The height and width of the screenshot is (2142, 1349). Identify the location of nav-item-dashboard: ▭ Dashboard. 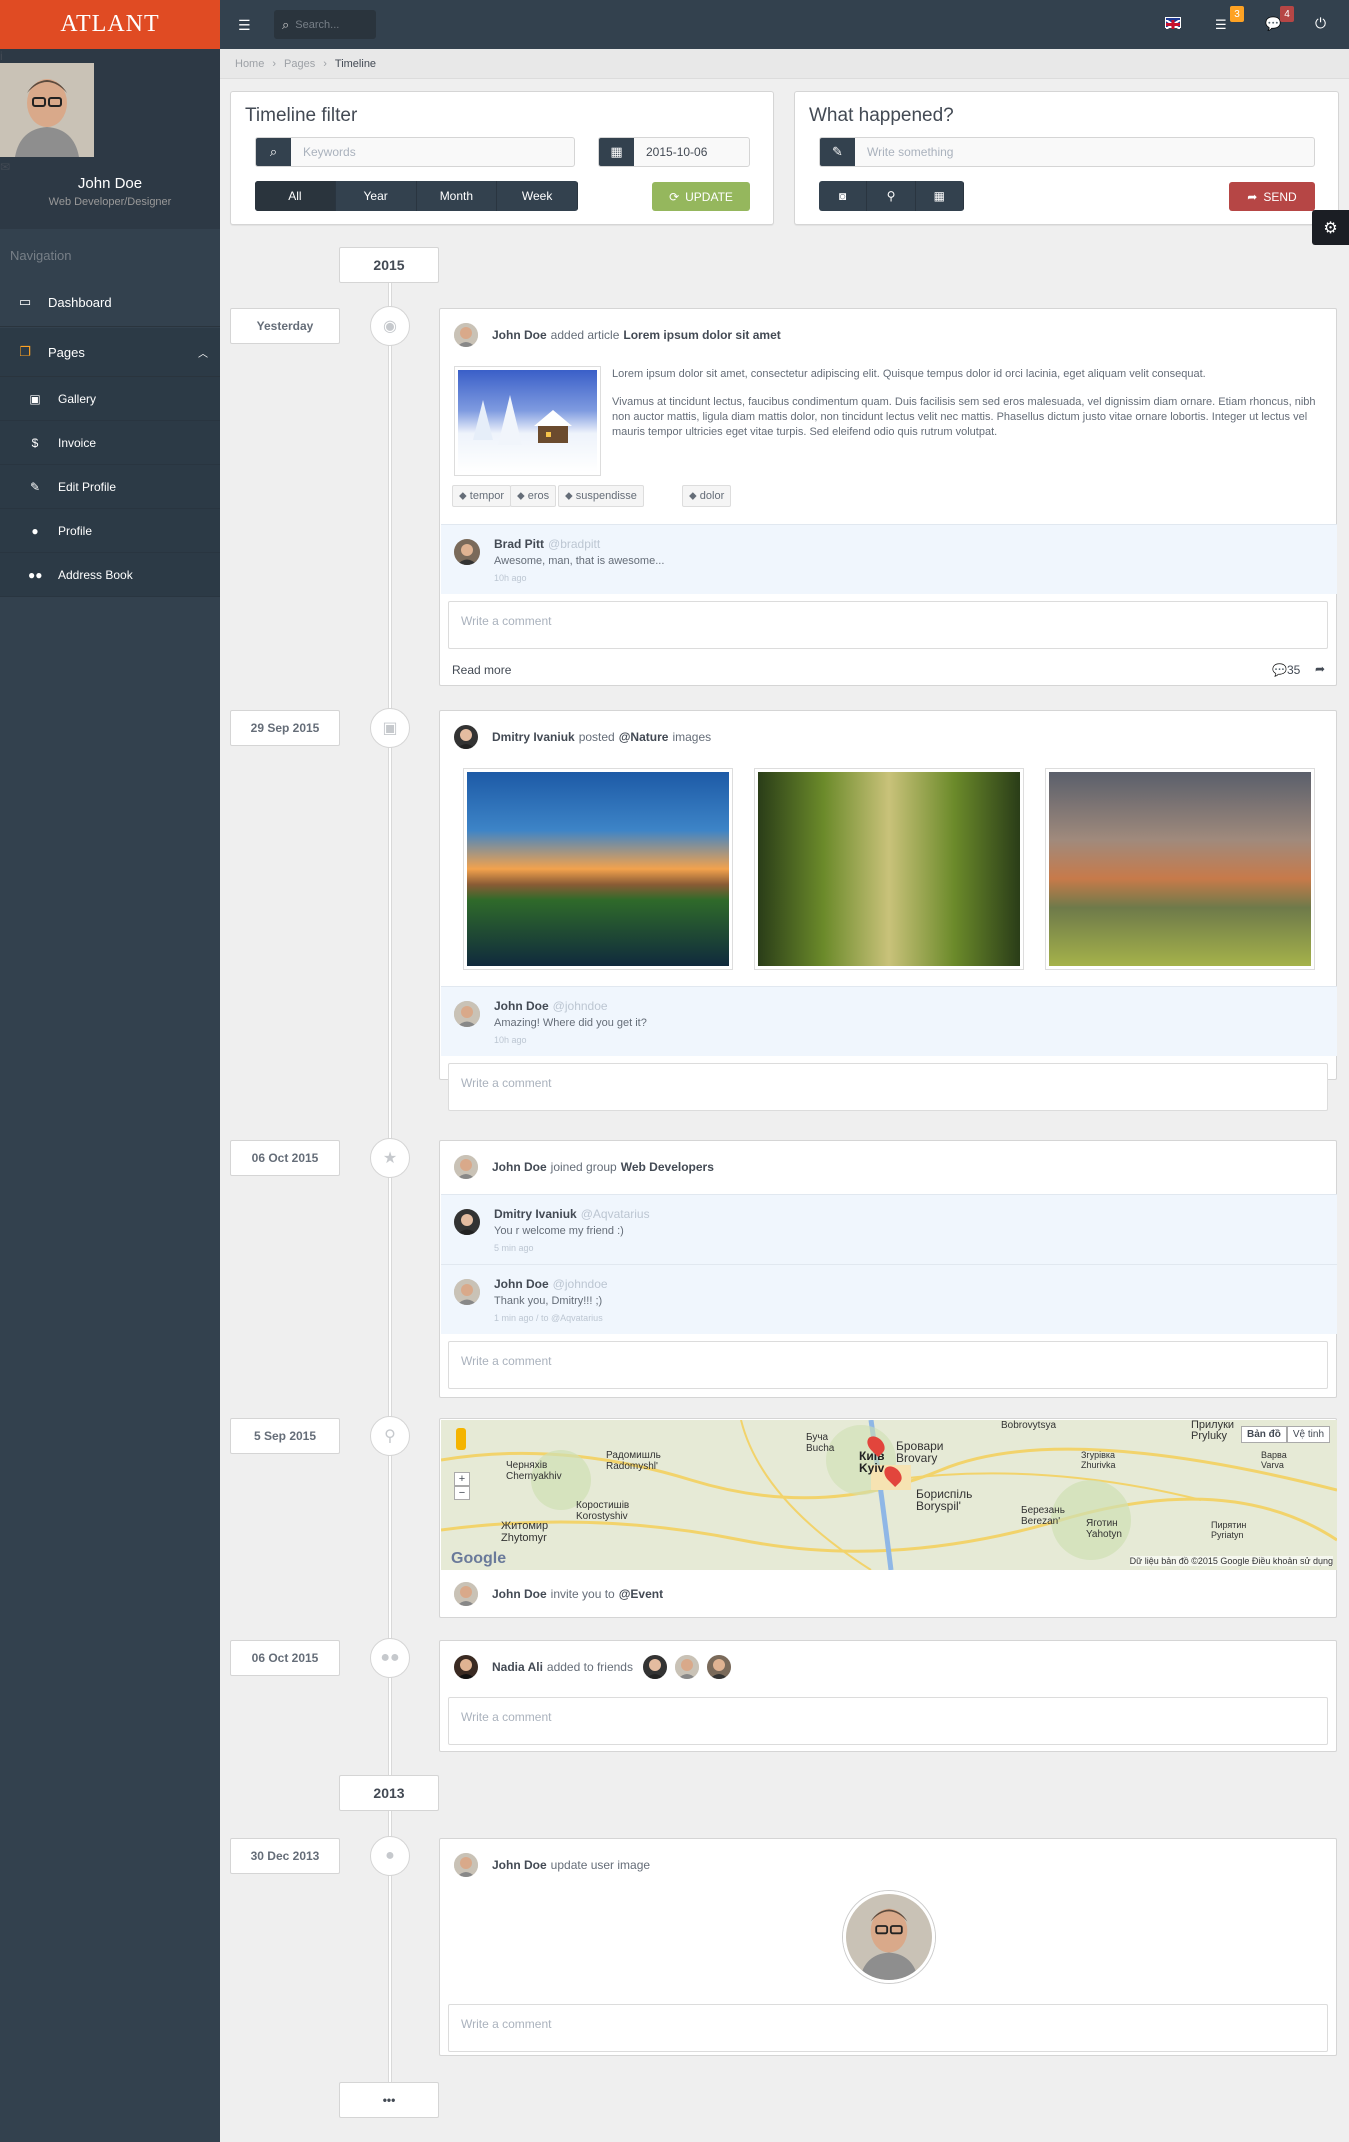
(110, 302).